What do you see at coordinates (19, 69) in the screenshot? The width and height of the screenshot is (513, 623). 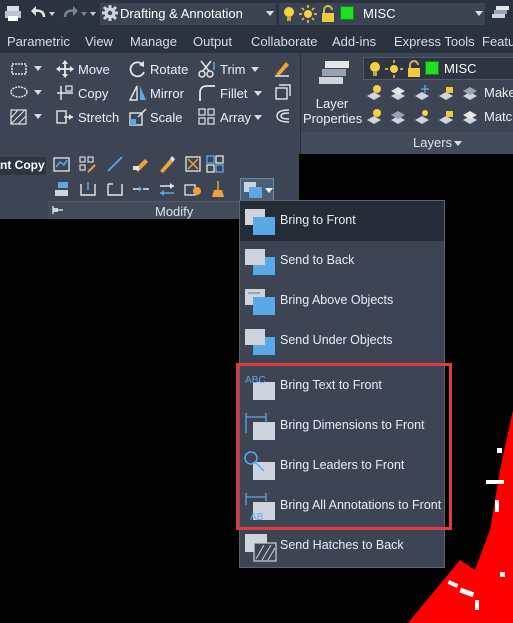 I see `rectangle-icon` at bounding box center [19, 69].